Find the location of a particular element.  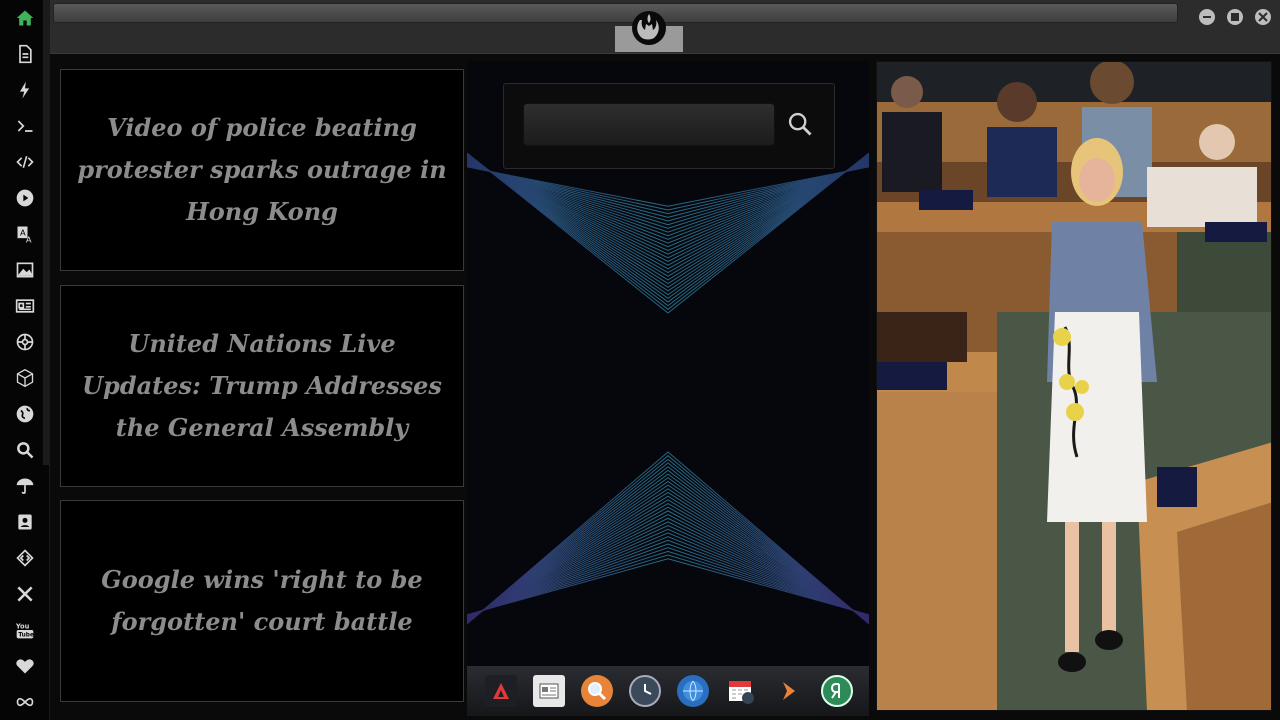

home-icon is located at coordinates (25, 18).